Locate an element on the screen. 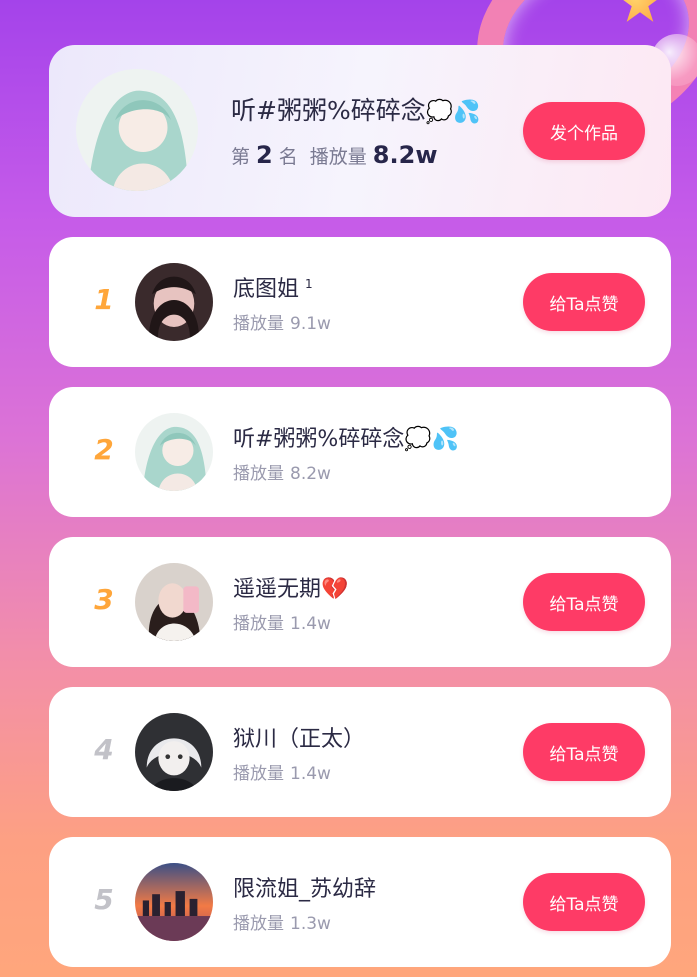  rank-row: 4 狱川（正太） 播放量 1.4w 给Ta点赞 is located at coordinates (360, 752).